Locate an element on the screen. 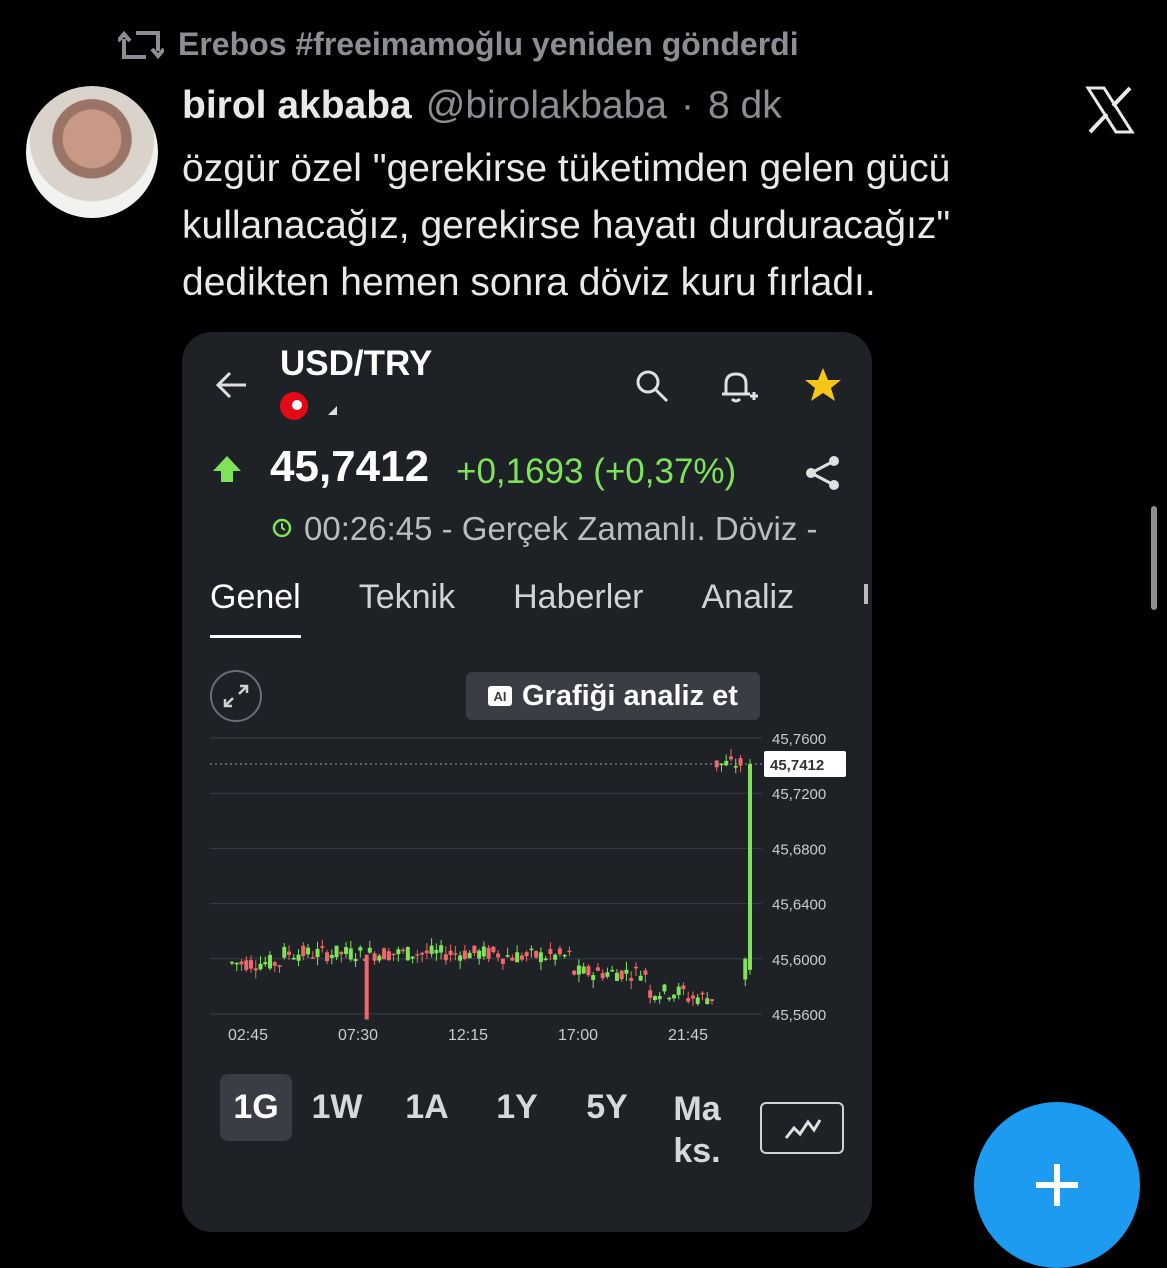  fullscreen-button is located at coordinates (236, 696).